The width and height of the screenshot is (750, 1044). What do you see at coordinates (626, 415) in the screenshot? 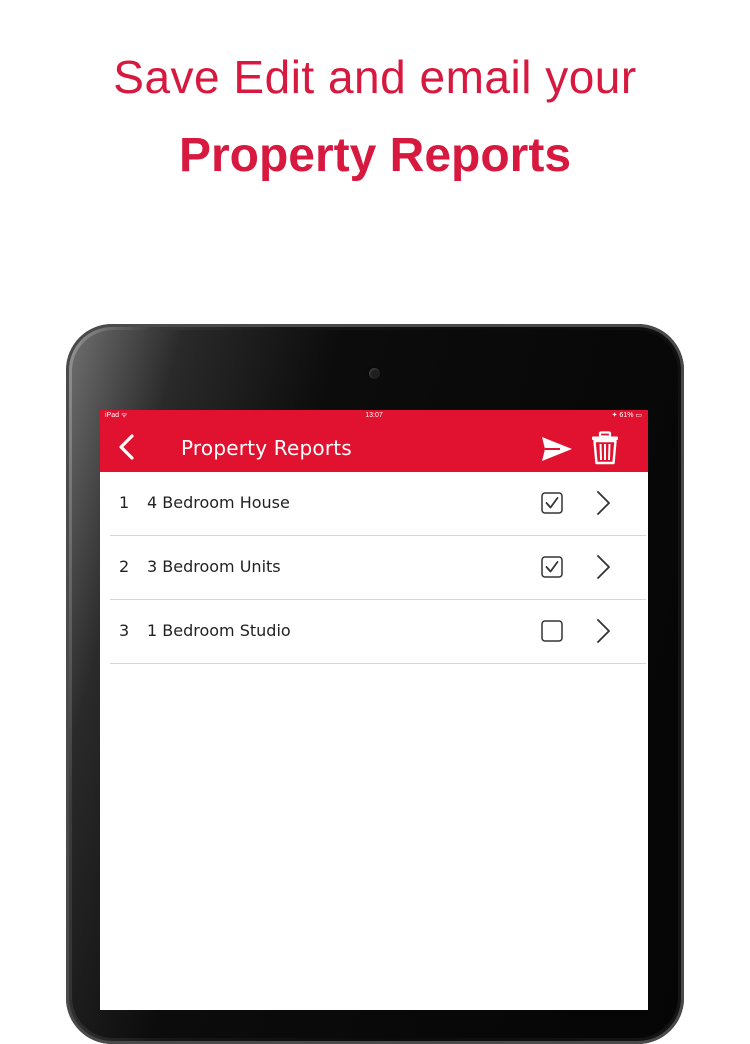
I see `status-battery: ✦ 61% ▭` at bounding box center [626, 415].